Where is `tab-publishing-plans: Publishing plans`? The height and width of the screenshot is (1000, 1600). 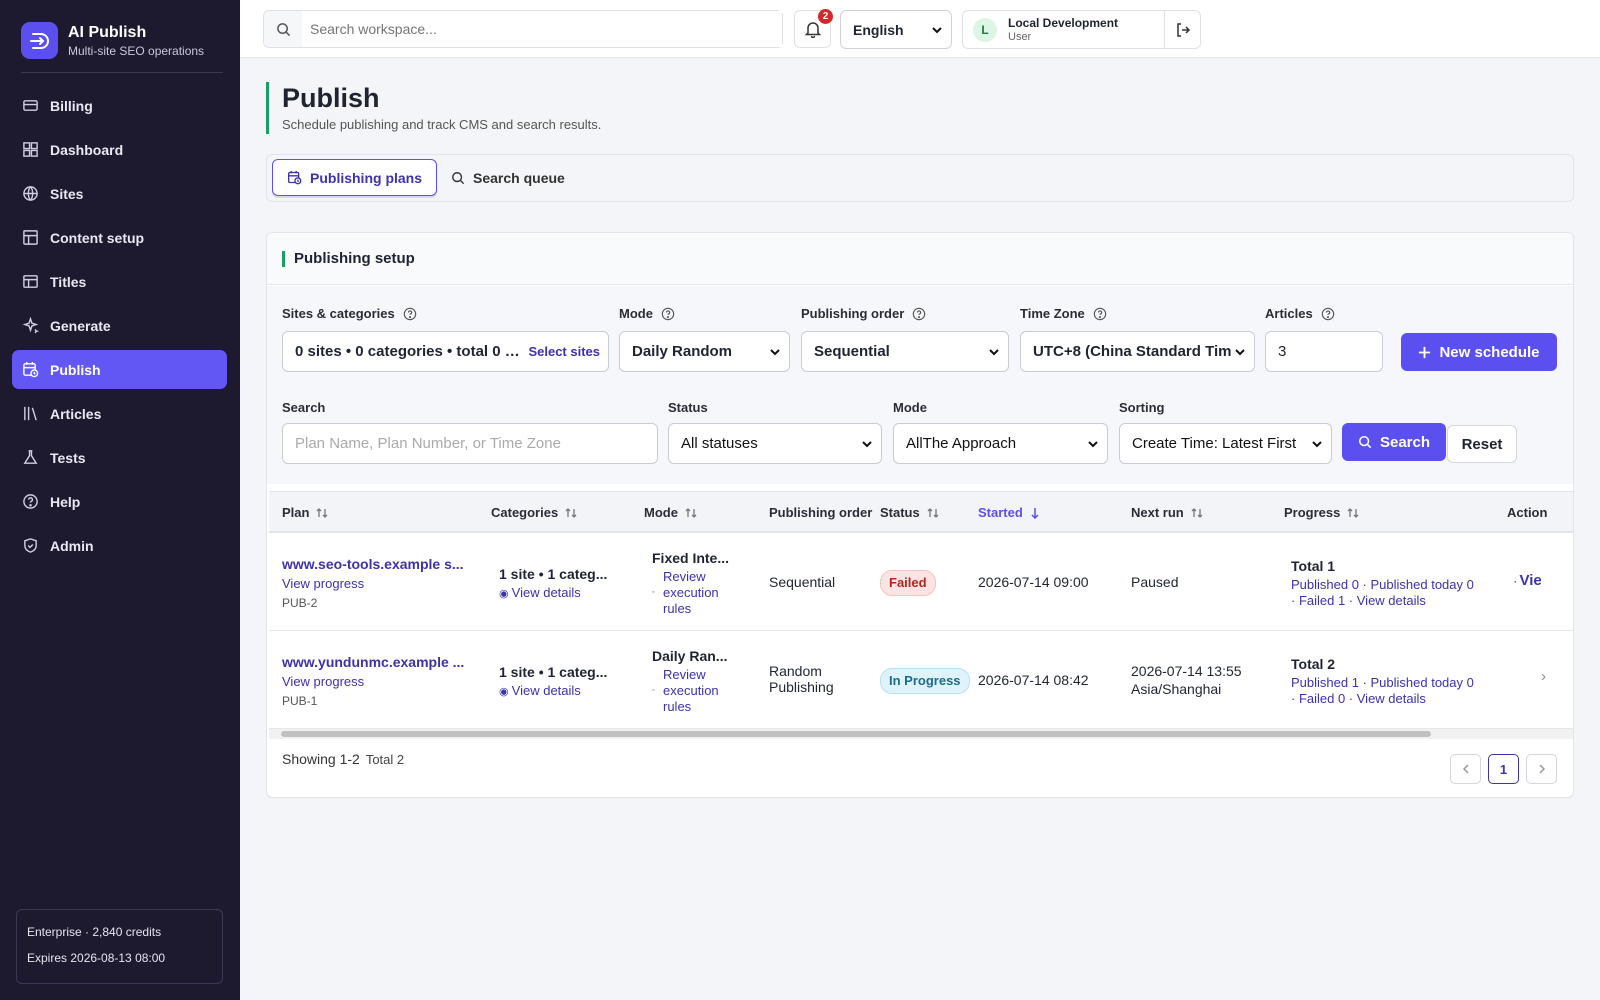
tab-publishing-plans: Publishing plans is located at coordinates (355, 177).